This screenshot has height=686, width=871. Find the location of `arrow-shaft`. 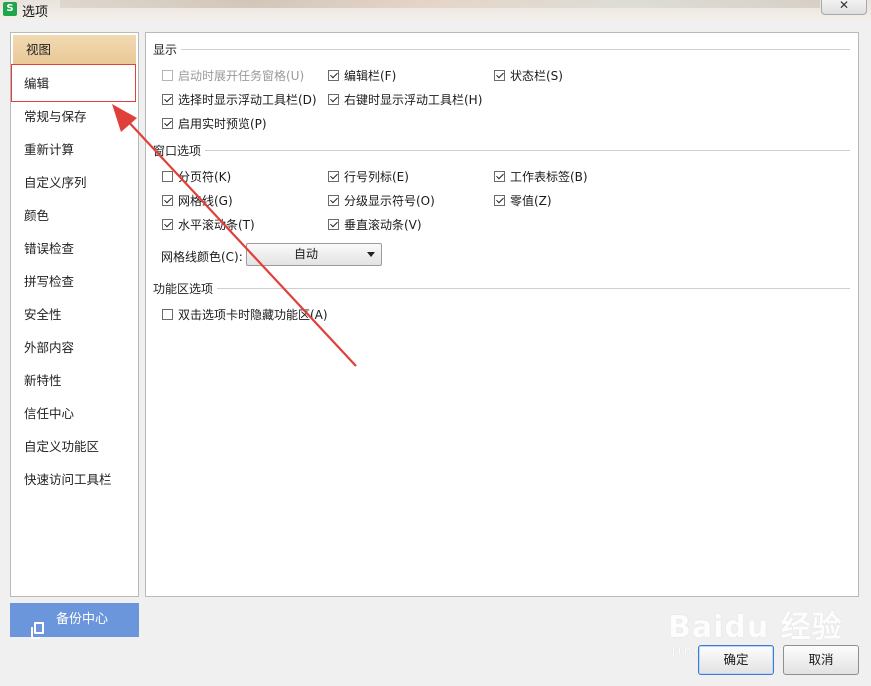

arrow-shaft is located at coordinates (240, 241).